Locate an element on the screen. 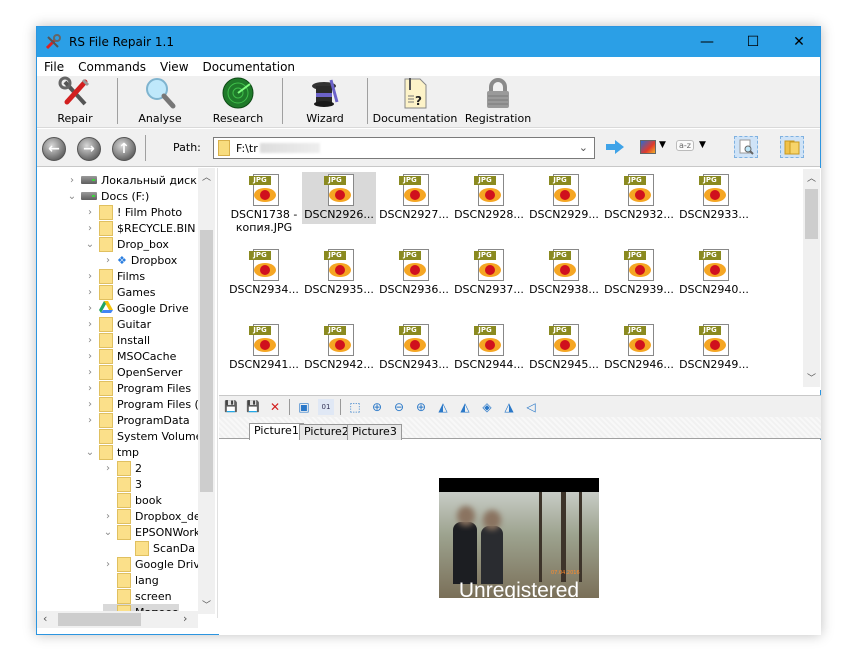  research-button: Research is located at coordinates (238, 101).